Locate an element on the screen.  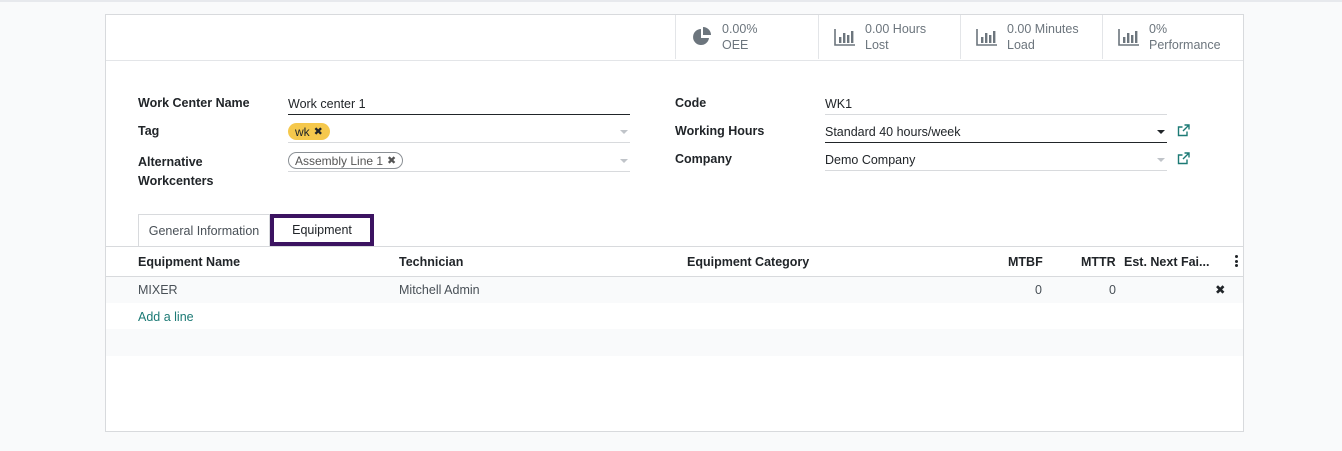
tag-badge: wk ✖ is located at coordinates (309, 131).